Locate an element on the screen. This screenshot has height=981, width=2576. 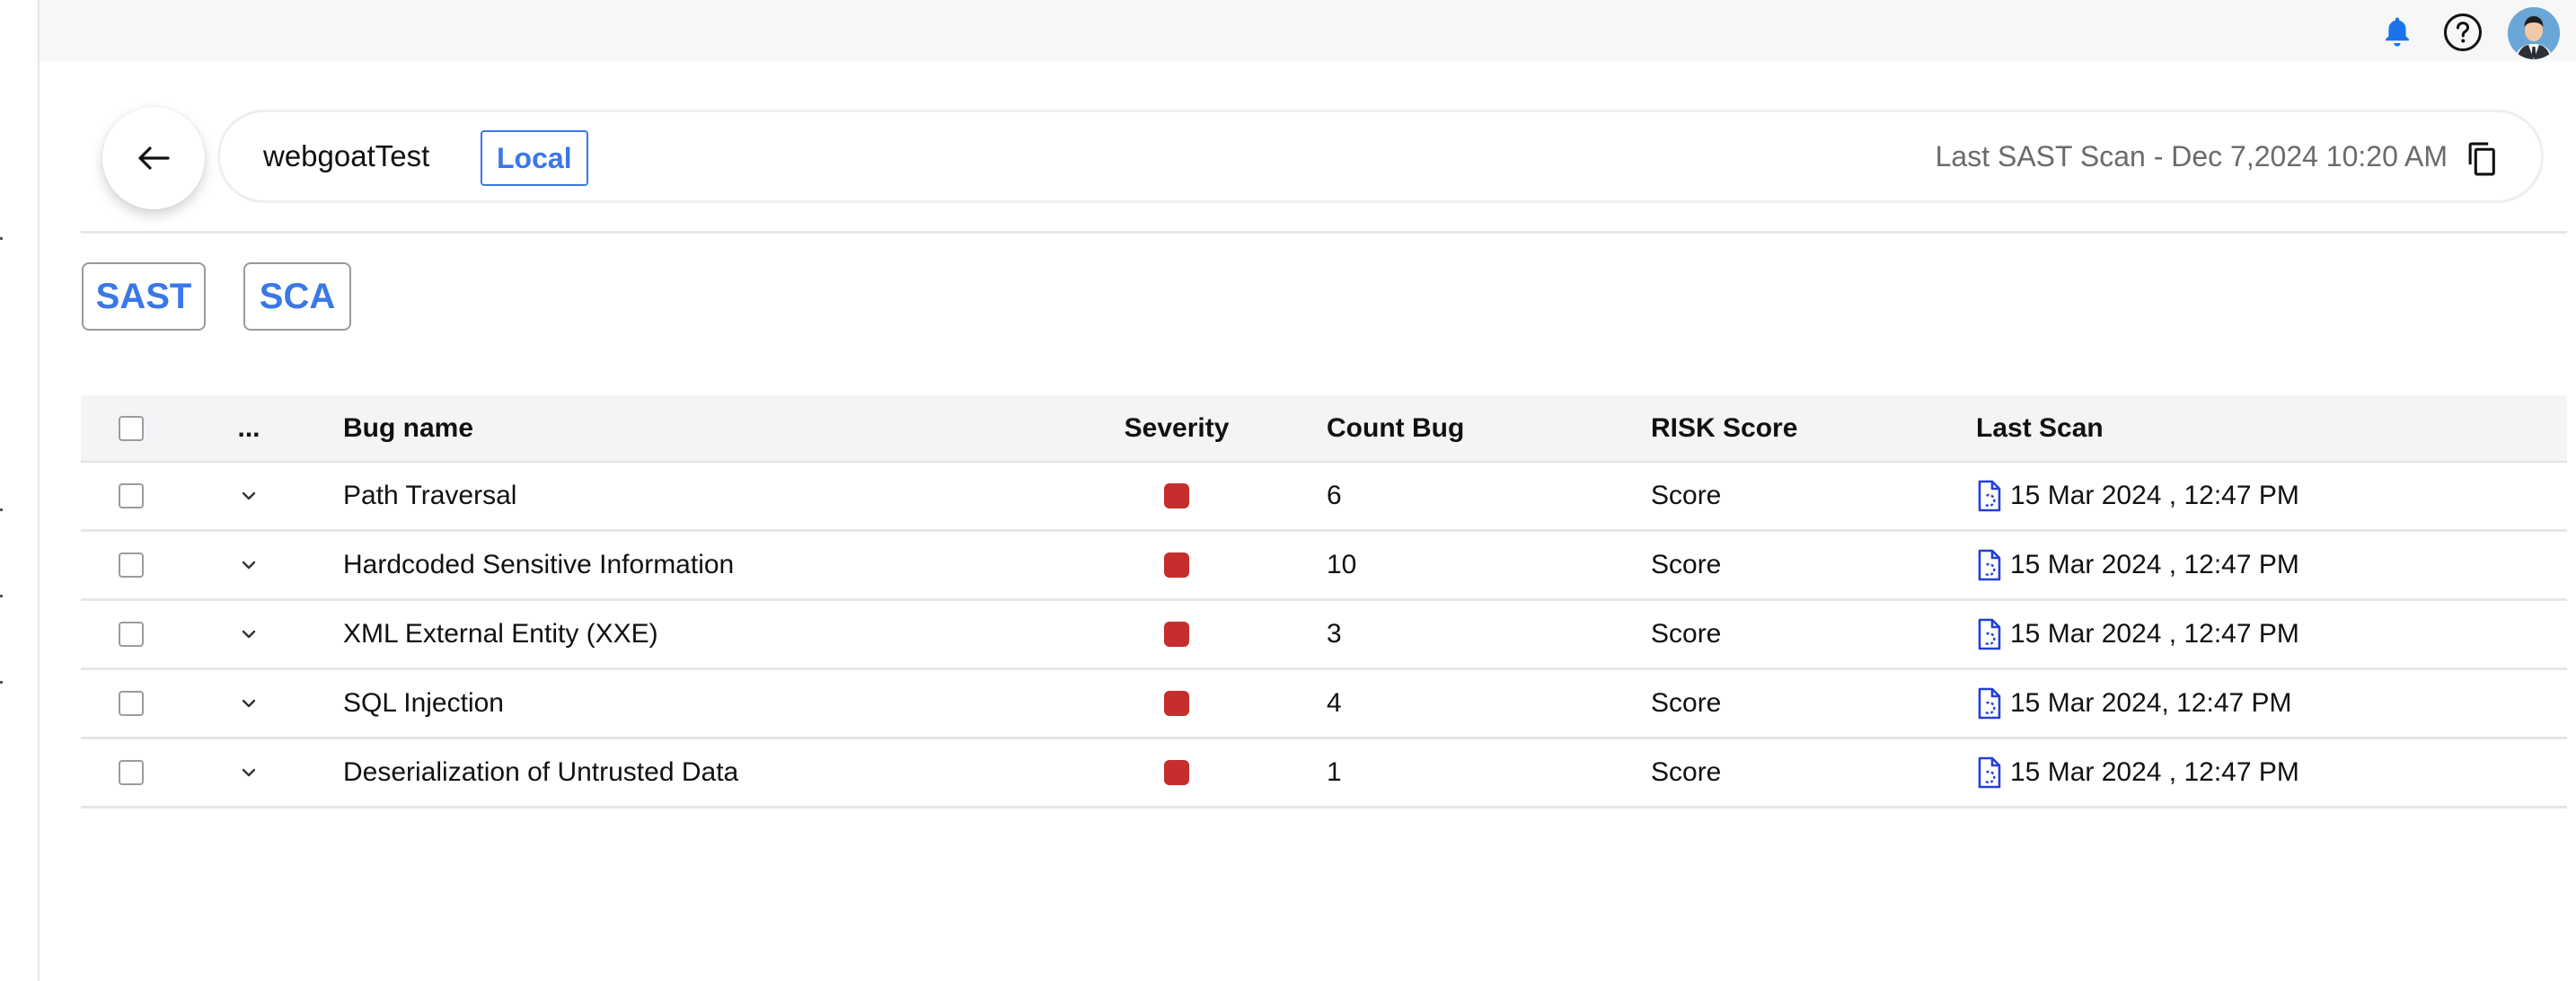
bug-name: Hardcoded Sensitive Information is located at coordinates (539, 564).